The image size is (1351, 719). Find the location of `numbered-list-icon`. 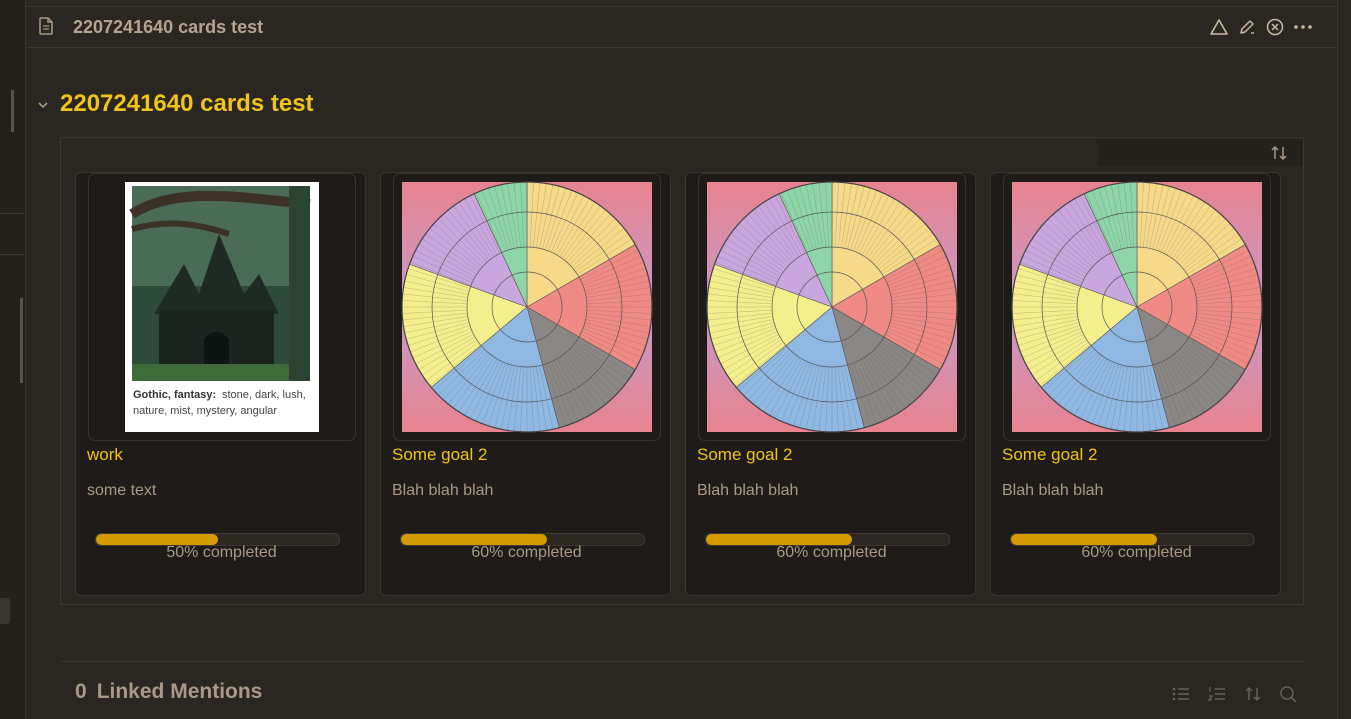

numbered-list-icon is located at coordinates (1217, 694).